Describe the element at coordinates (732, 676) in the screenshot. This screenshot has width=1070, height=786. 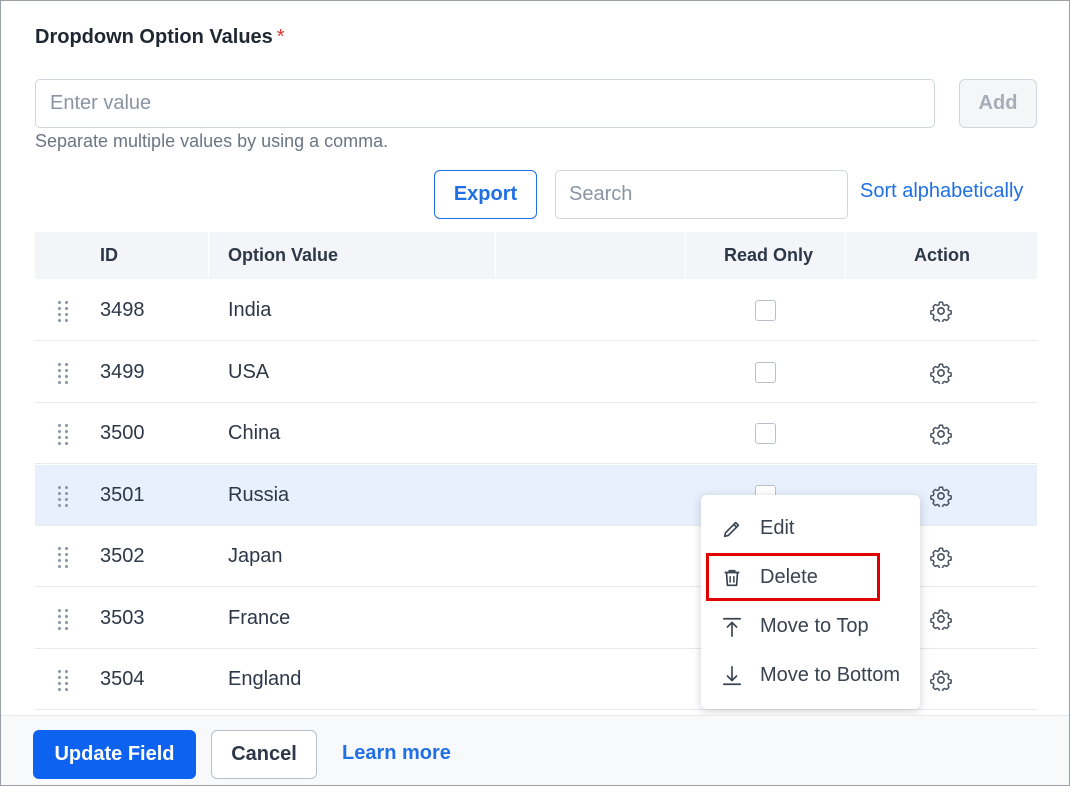
I see `arrow-down-to-line-icon` at that location.